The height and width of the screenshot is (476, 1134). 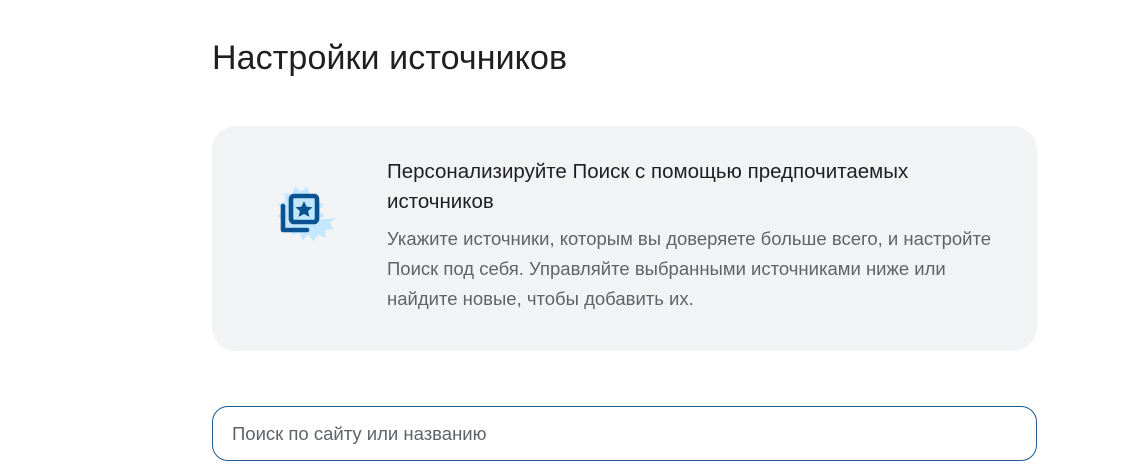 What do you see at coordinates (390, 58) in the screenshot?
I see `page-title: Настройки источников` at bounding box center [390, 58].